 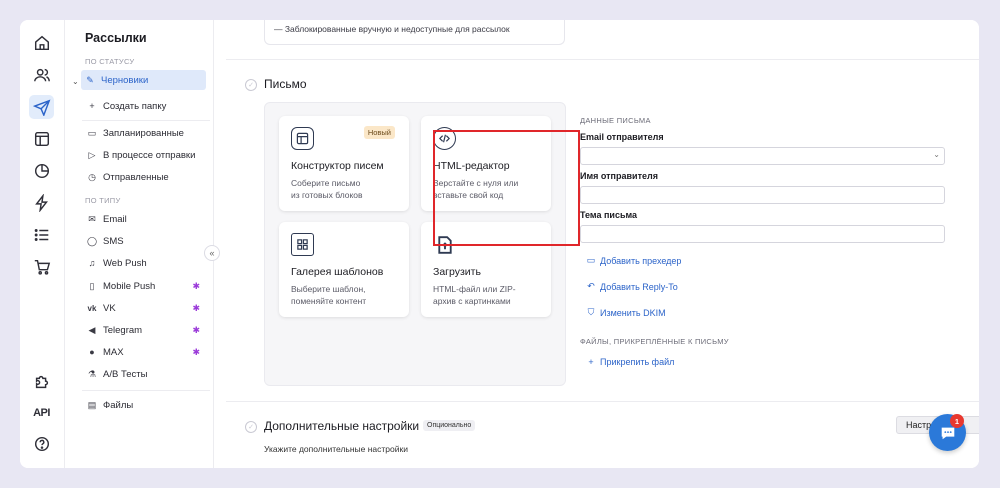 What do you see at coordinates (92, 176) in the screenshot?
I see `clock-icon: ◷` at bounding box center [92, 176].